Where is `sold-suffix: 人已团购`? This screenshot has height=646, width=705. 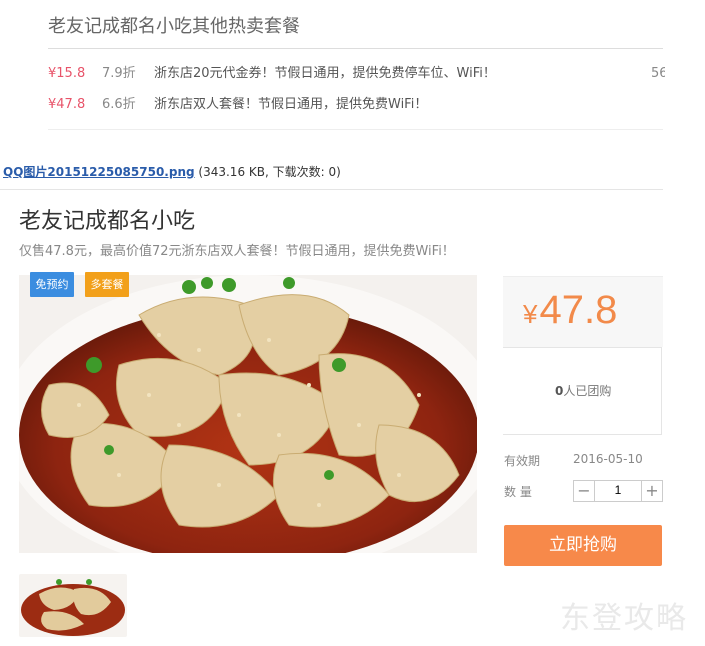
sold-suffix: 人已团购 is located at coordinates (587, 391).